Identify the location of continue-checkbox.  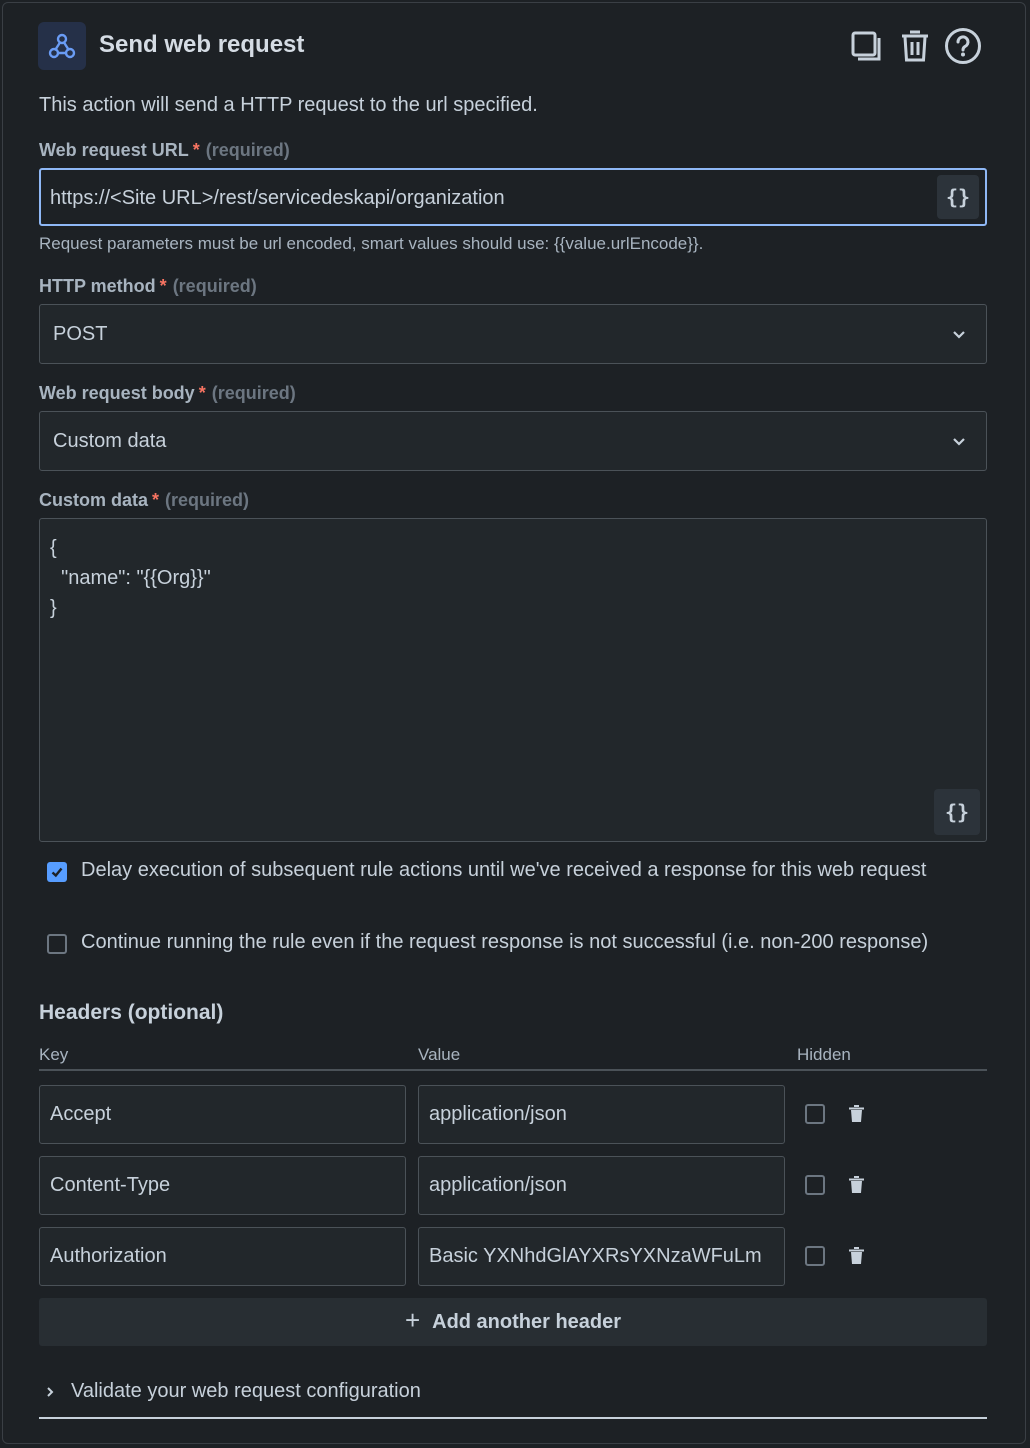
(57, 944).